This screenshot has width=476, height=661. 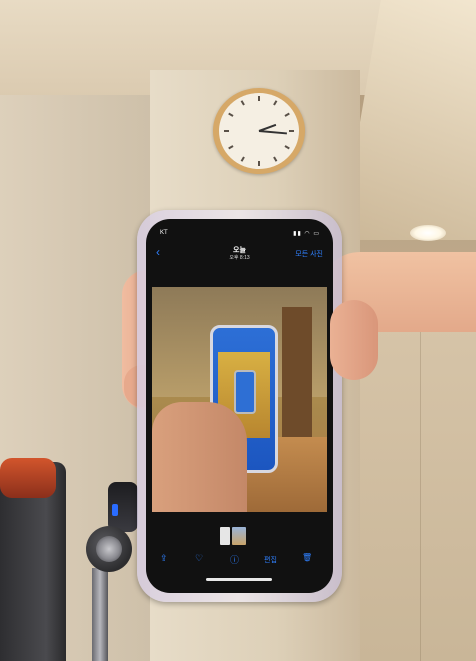 What do you see at coordinates (199, 457) in the screenshot?
I see `photo-hand` at bounding box center [199, 457].